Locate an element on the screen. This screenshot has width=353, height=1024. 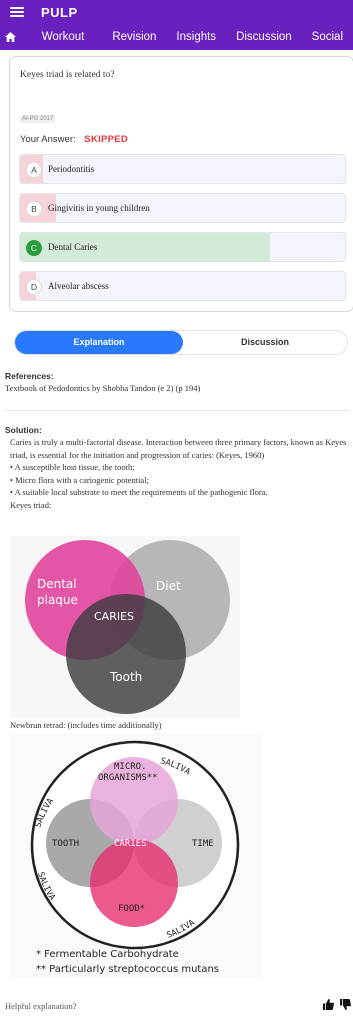
keyes-triad-caption: Keyes triad: is located at coordinates (31, 504).